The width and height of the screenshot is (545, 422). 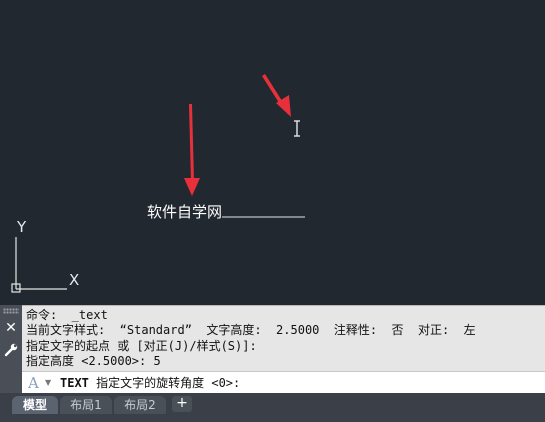 What do you see at coordinates (36, 383) in the screenshot?
I see `text-style-icon: A` at bounding box center [36, 383].